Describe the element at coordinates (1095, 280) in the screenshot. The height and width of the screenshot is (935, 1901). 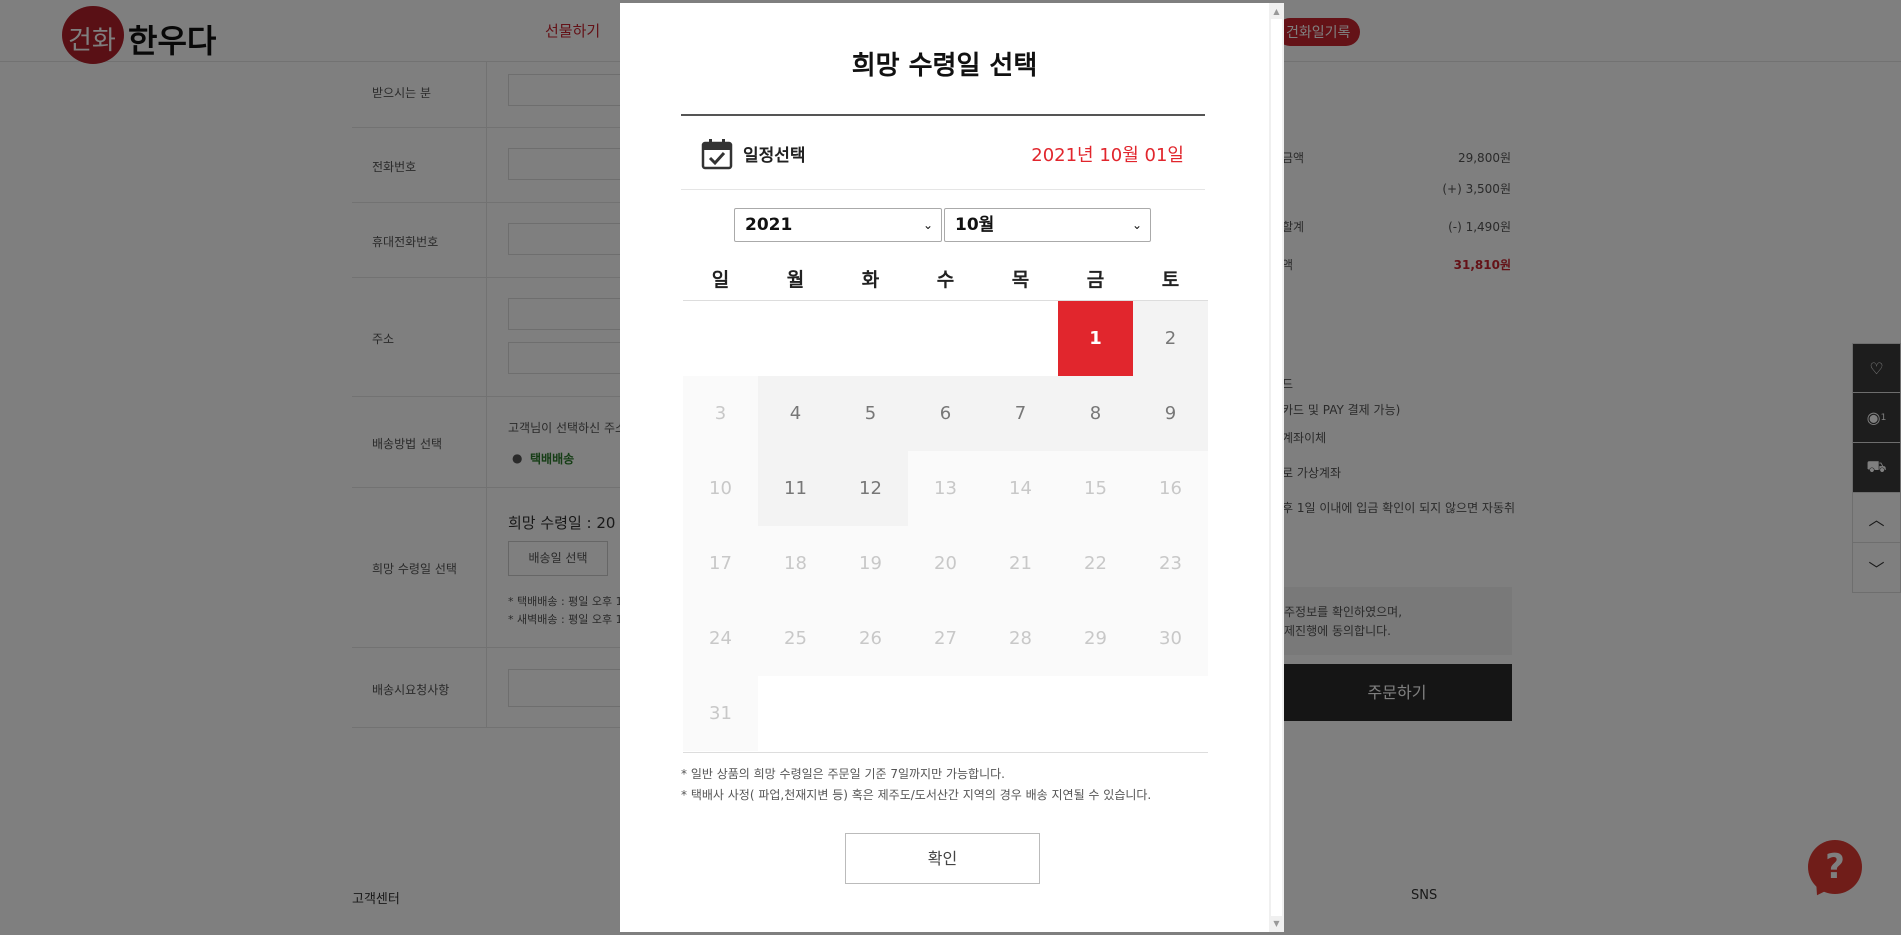
I see `weekday-fri: 금` at that location.